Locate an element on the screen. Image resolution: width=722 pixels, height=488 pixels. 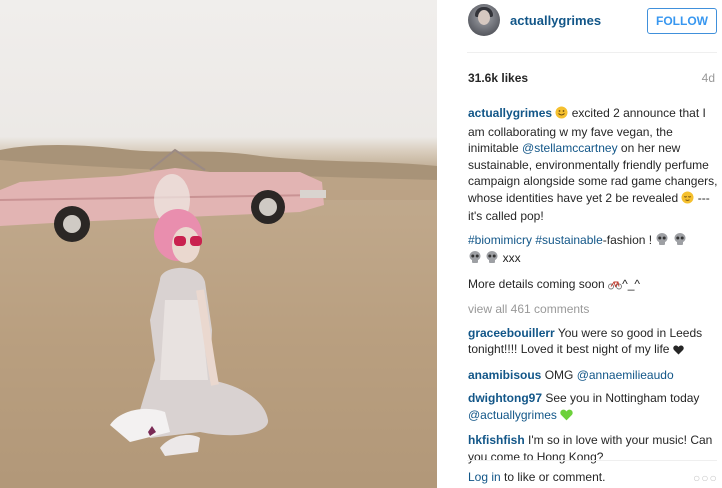
caption-xxx: xxx is located at coordinates (510, 258).